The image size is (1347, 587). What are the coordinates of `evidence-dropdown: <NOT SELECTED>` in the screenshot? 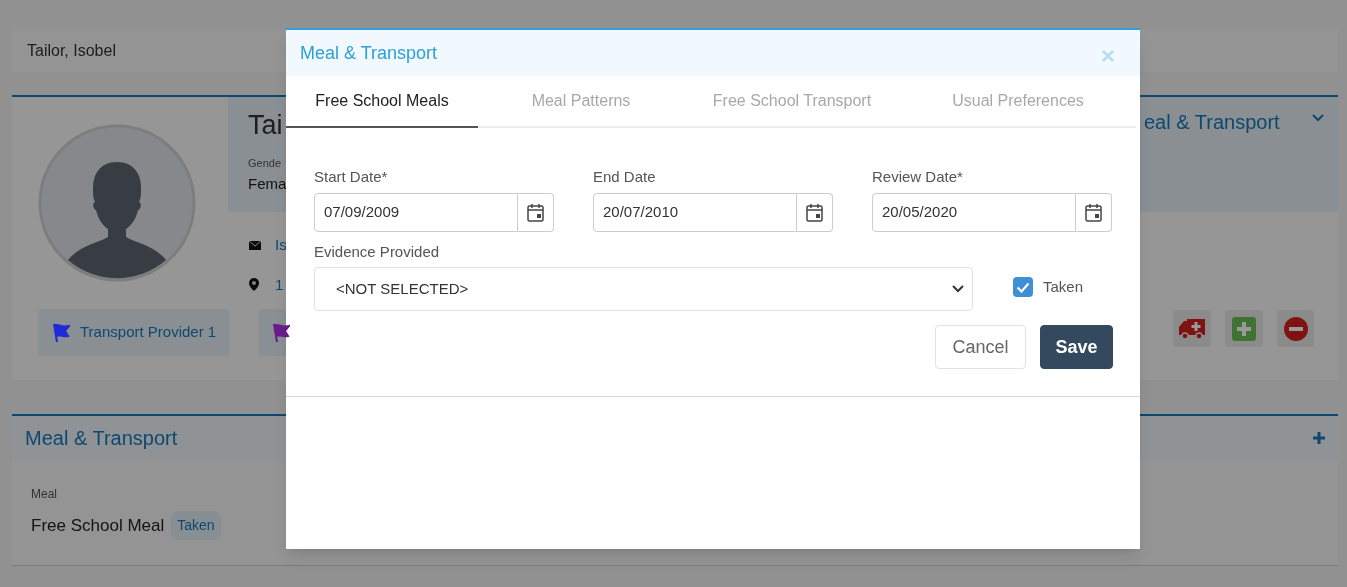 It's located at (643, 289).